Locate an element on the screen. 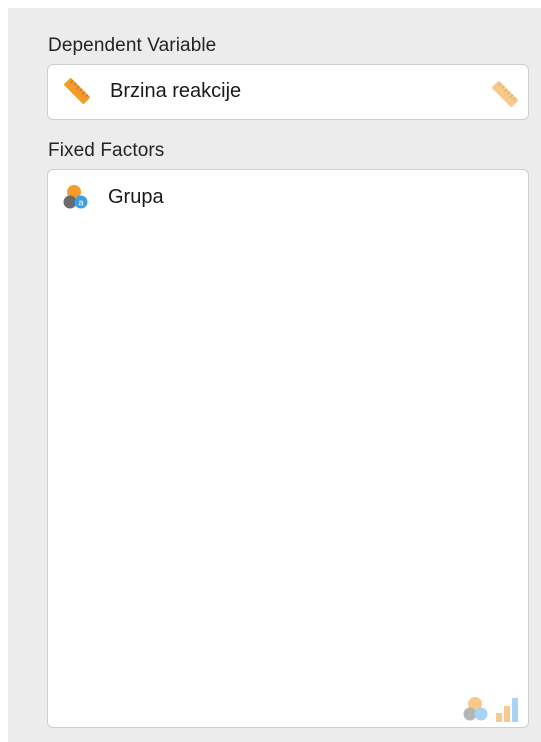 The width and height of the screenshot is (541, 742). dependent-variable-label: Brzina reakcije is located at coordinates (176, 90).